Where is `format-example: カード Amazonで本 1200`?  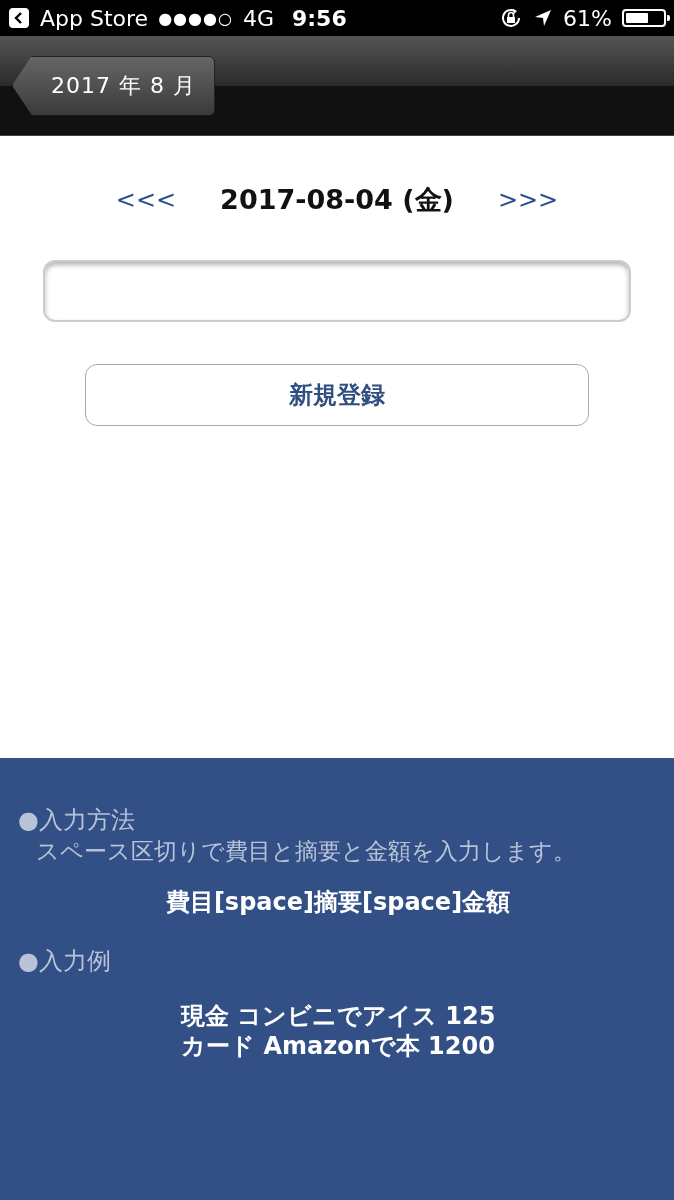 format-example: カード Amazonで本 1200 is located at coordinates (338, 1046).